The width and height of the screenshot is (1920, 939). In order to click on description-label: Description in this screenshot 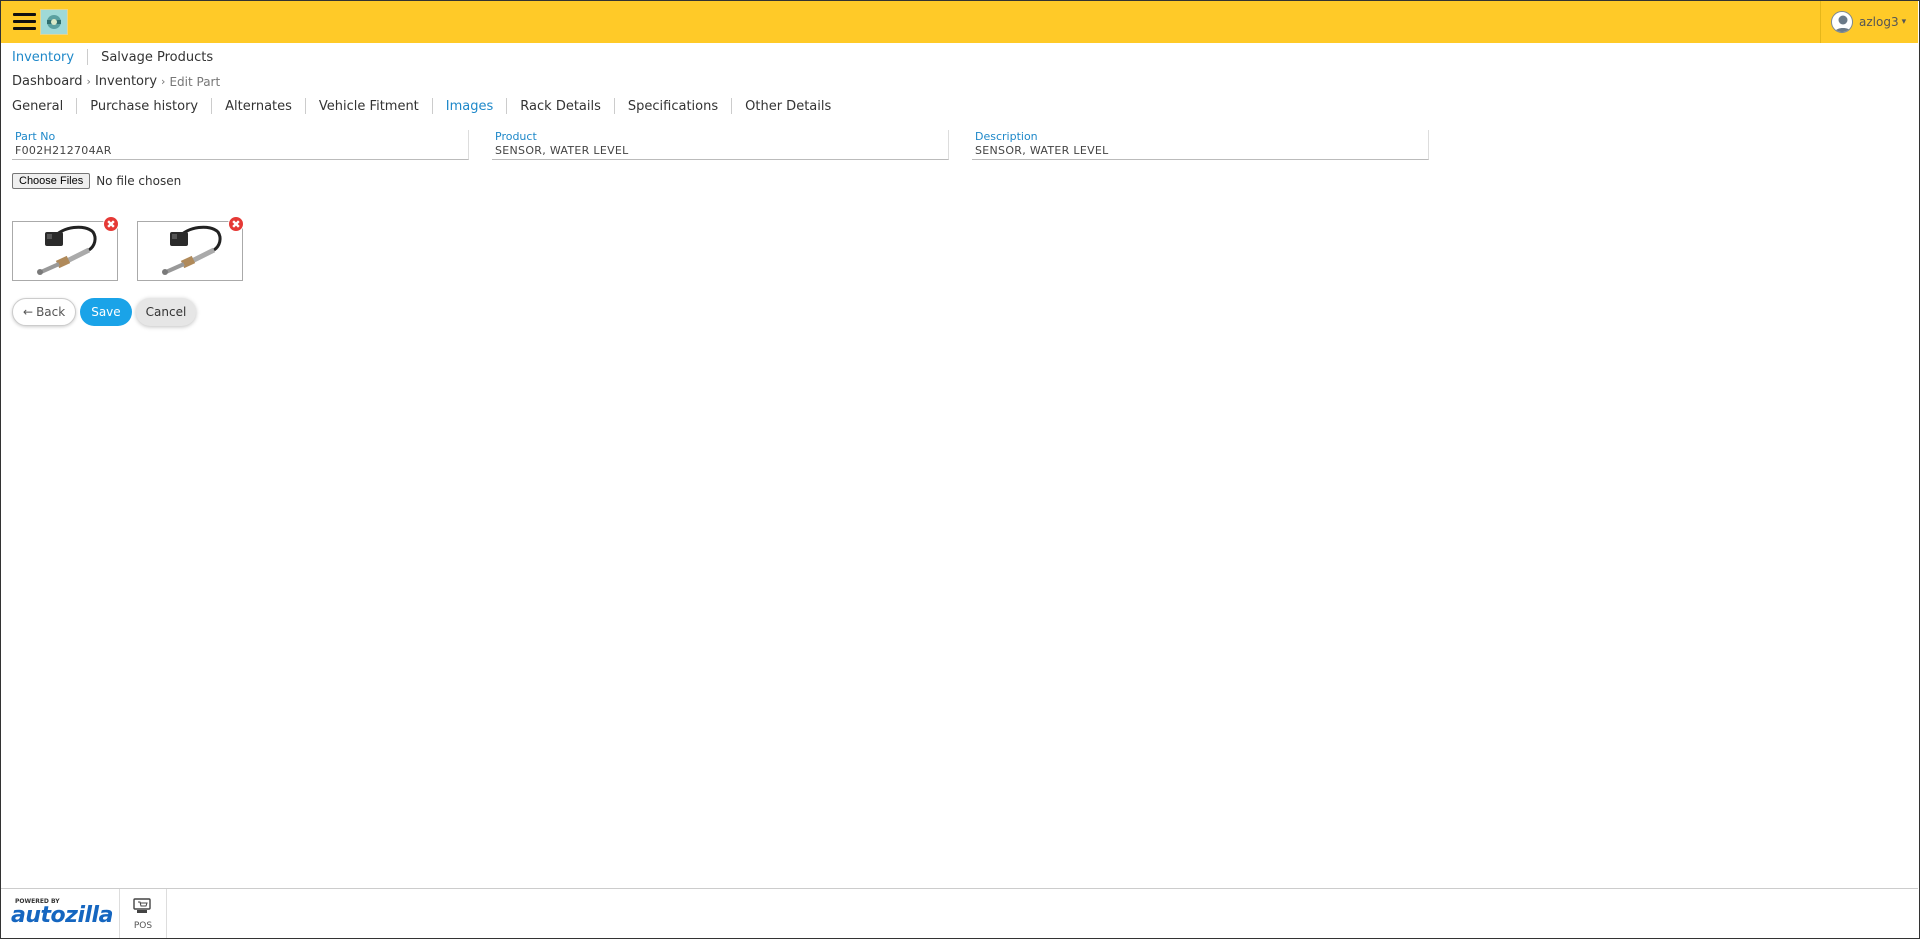, I will do `click(1006, 136)`.